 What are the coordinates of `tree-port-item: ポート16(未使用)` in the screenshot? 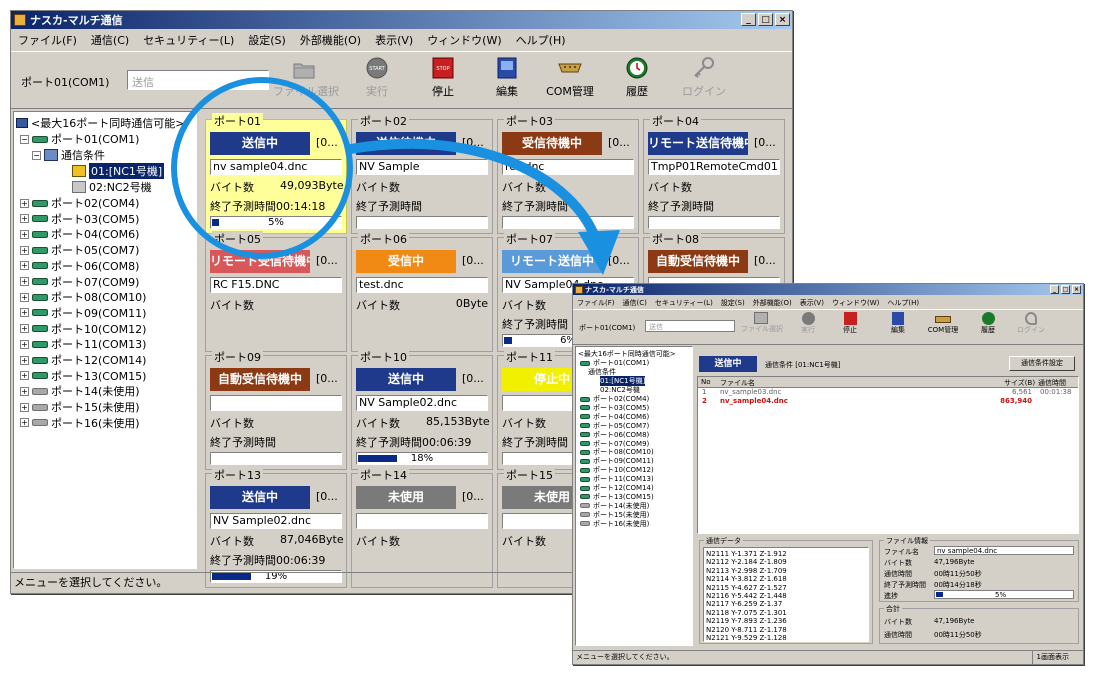 It's located at (614, 524).